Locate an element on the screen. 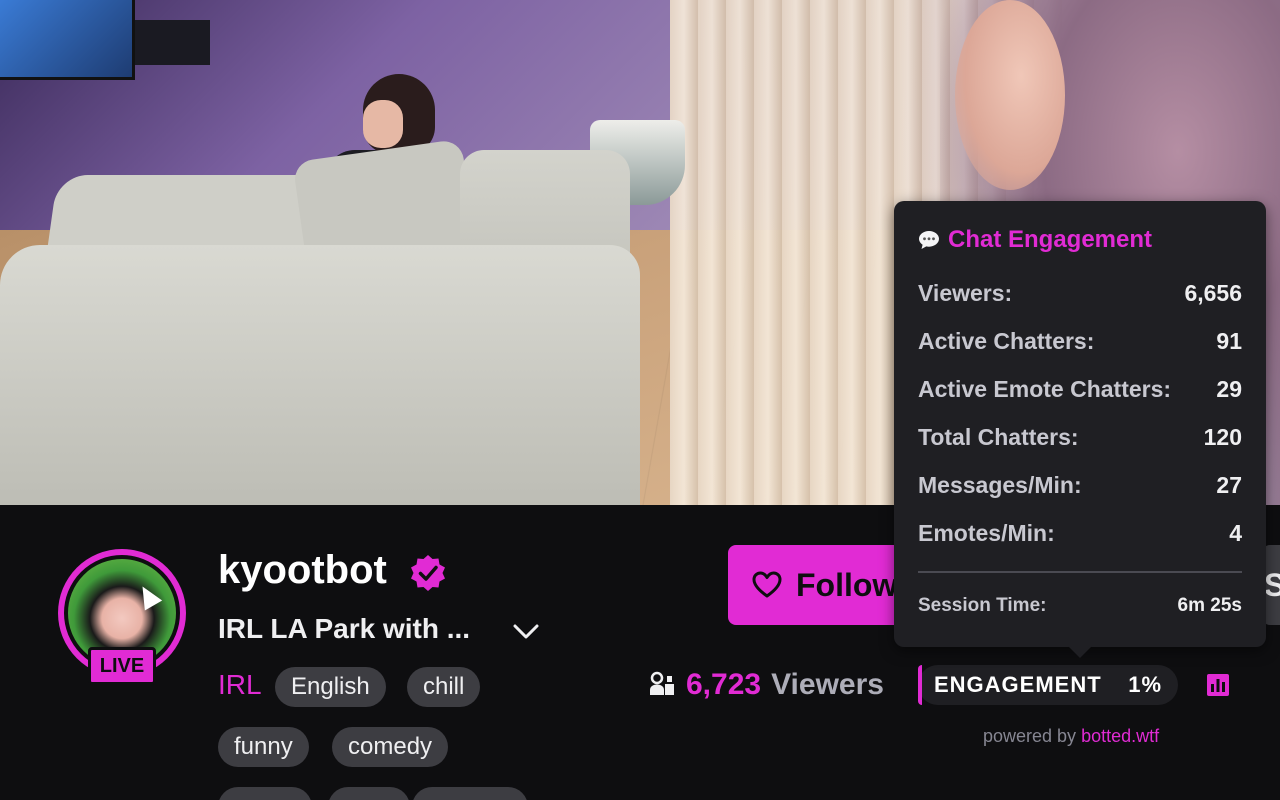 This screenshot has width=1280, height=800. tag-english: English is located at coordinates (330, 687).